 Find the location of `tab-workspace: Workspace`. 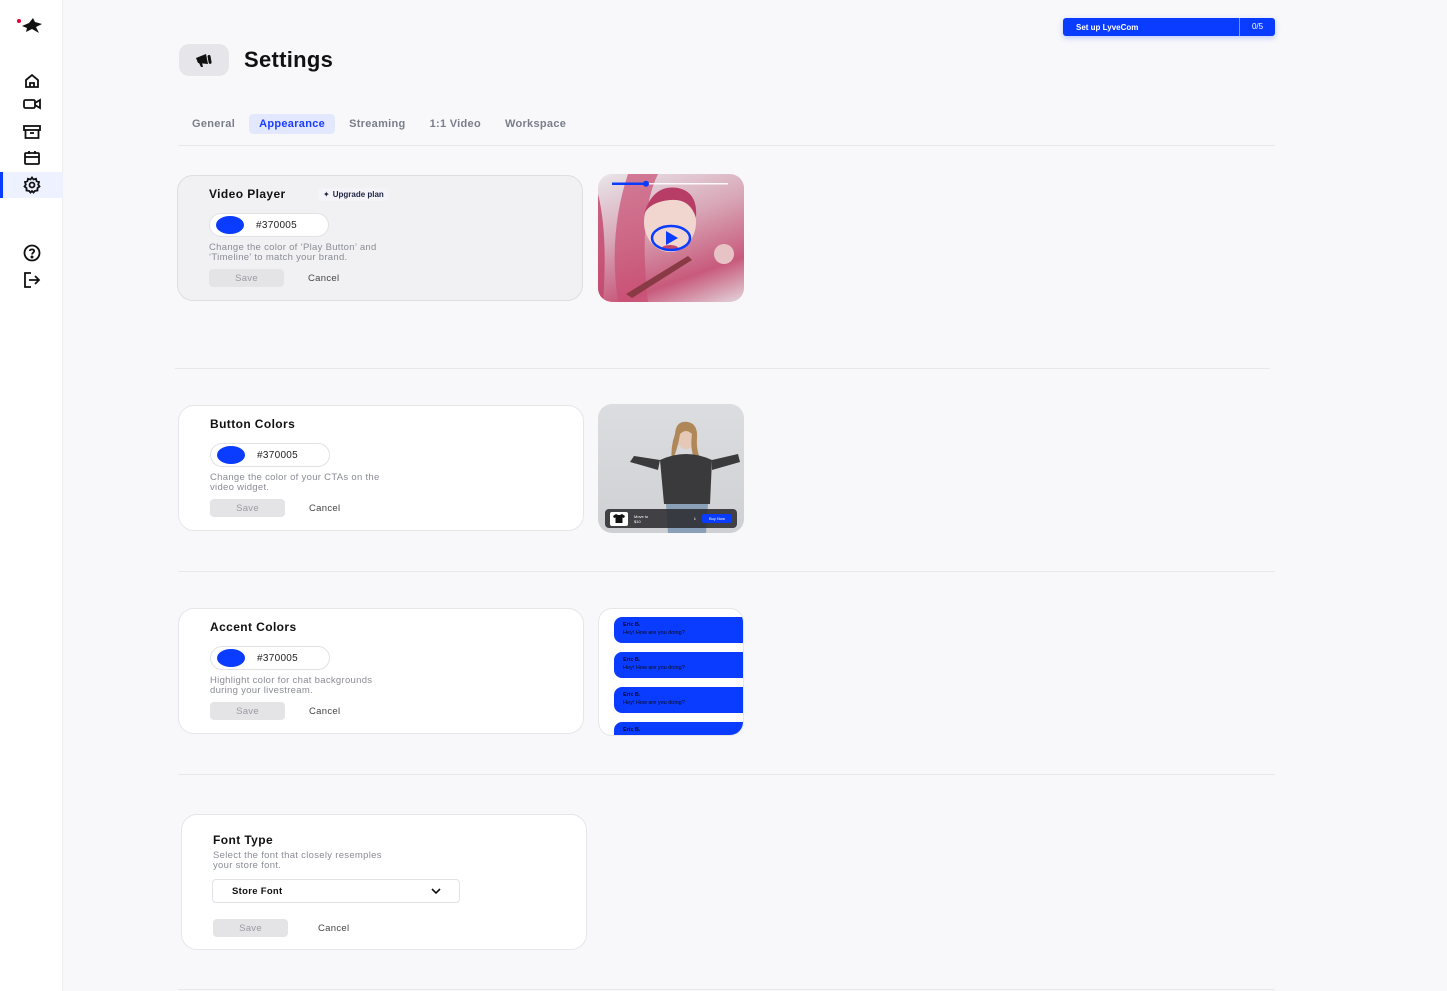

tab-workspace: Workspace is located at coordinates (535, 124).